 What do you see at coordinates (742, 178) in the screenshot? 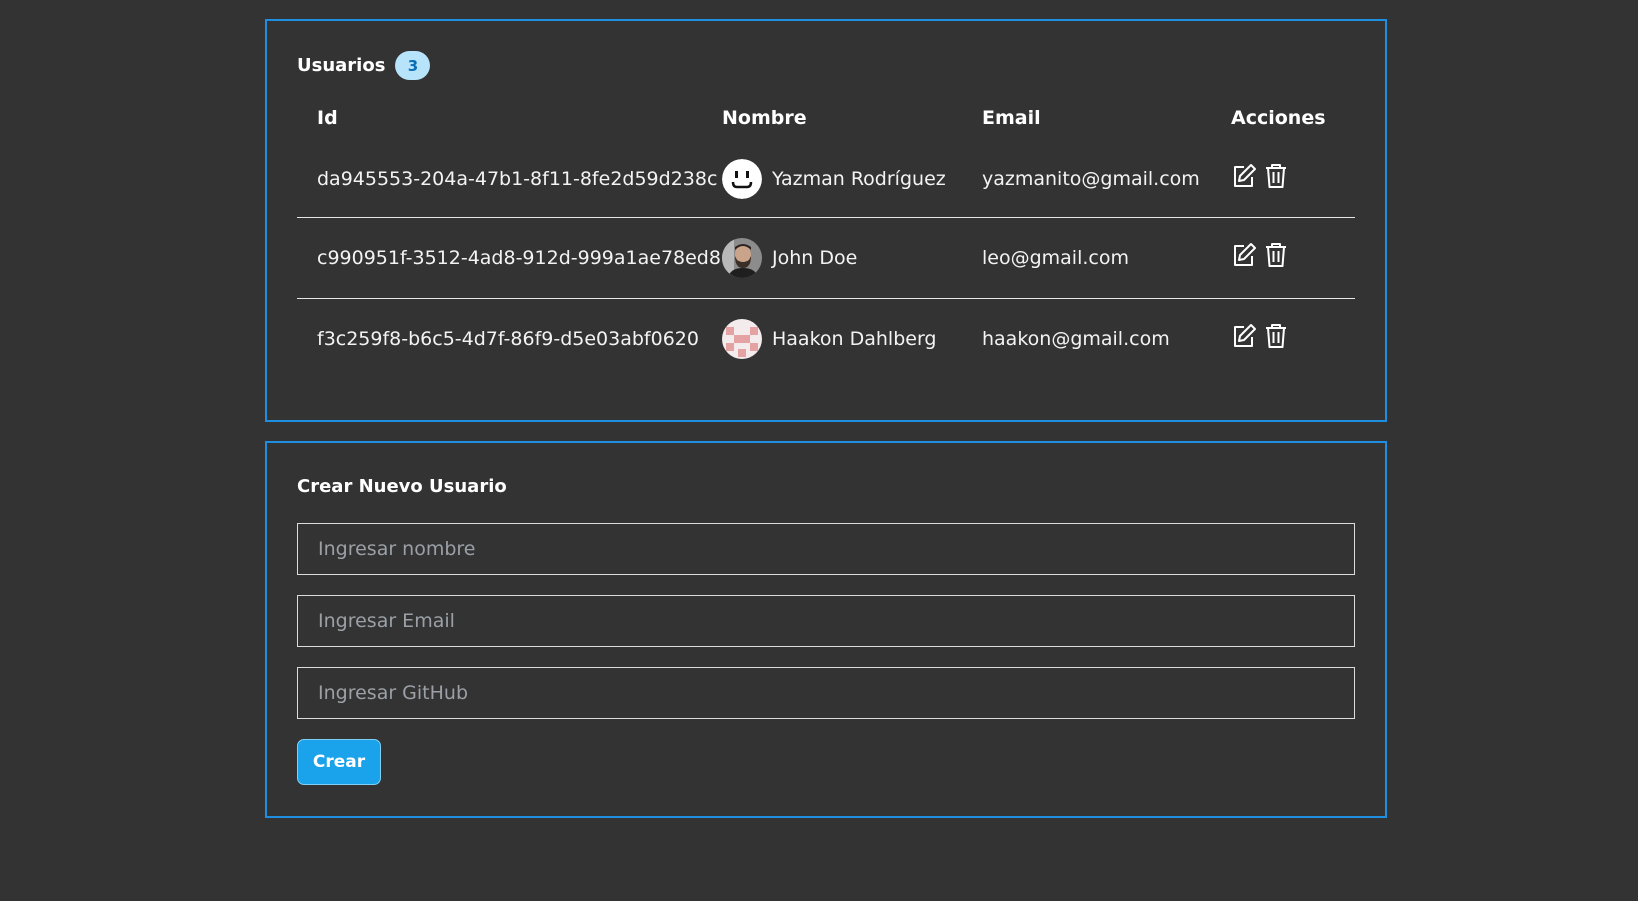
I see `smiley-face-avatar` at bounding box center [742, 178].